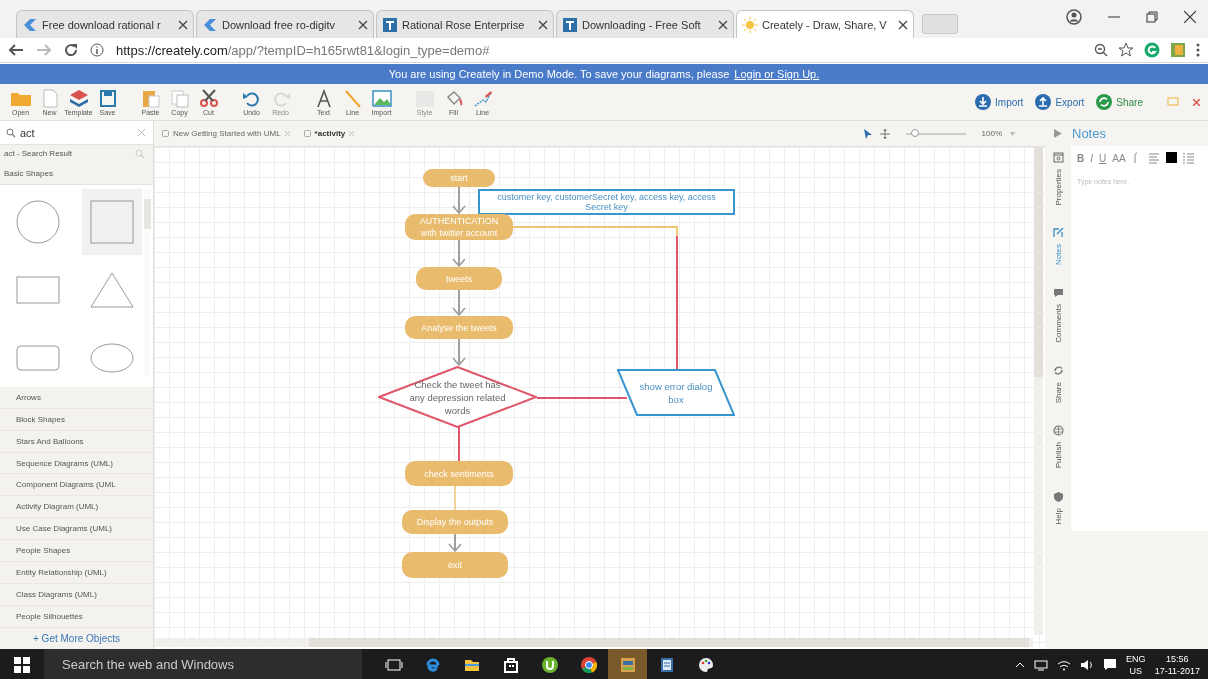 The image size is (1208, 679). I want to click on clock: 15:56 17-11-2017, so click(1177, 664).